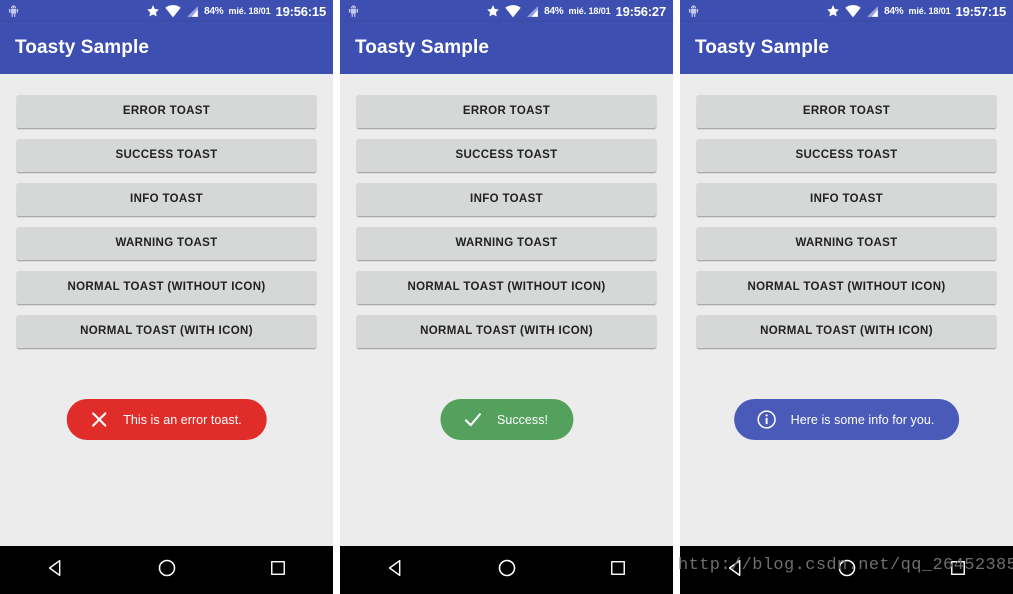  Describe the element at coordinates (862, 419) in the screenshot. I see `toast-message: Here is some info for you.` at that location.